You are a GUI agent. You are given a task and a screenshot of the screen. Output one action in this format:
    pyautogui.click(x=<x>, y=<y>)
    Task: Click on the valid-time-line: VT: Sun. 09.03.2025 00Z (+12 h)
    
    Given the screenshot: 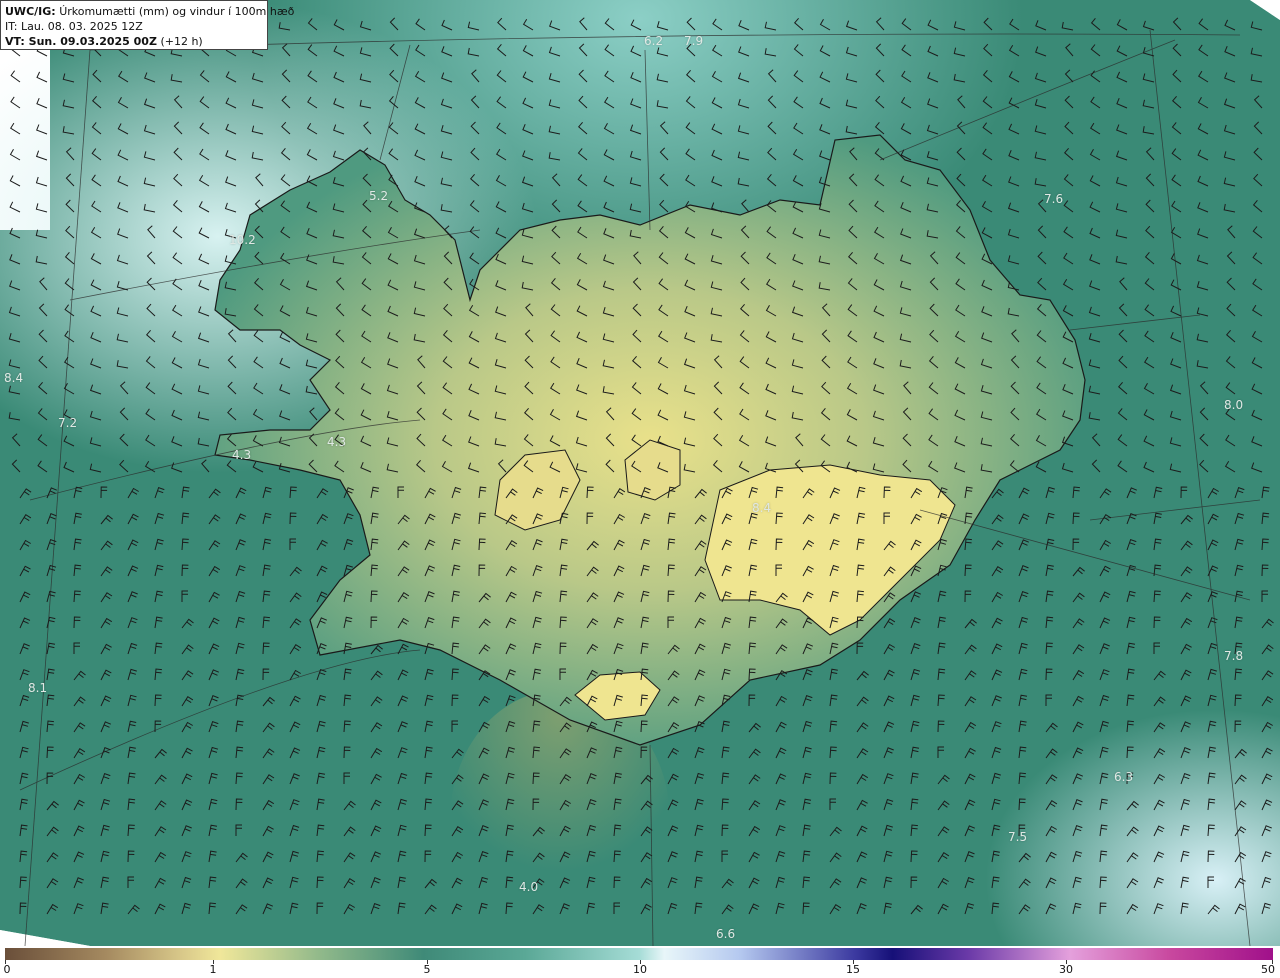 What is the action you would take?
    pyautogui.click(x=134, y=41)
    